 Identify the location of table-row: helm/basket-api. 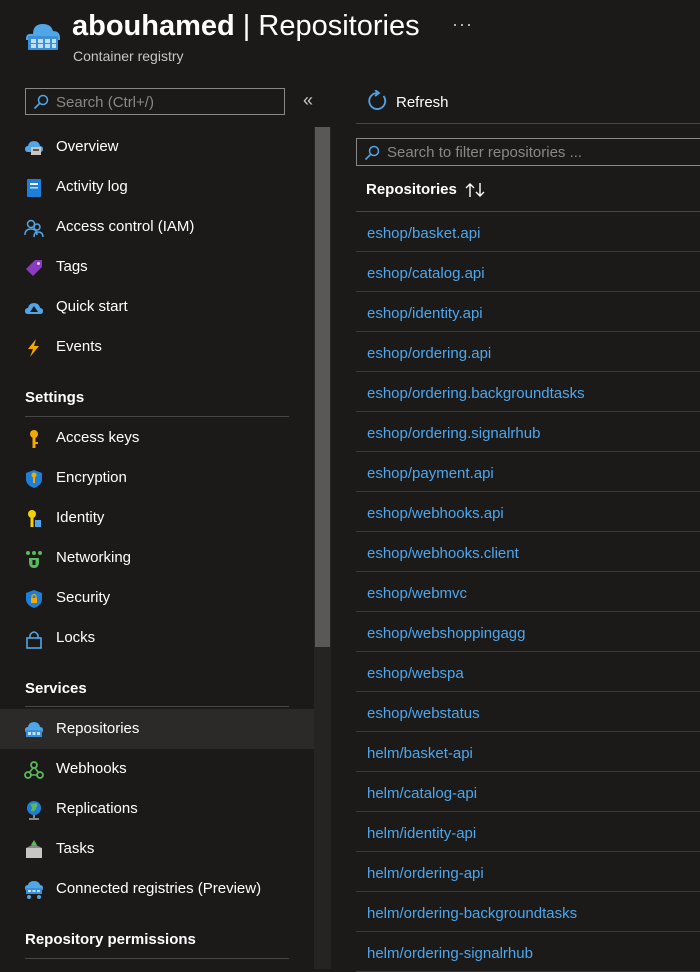
(528, 752).